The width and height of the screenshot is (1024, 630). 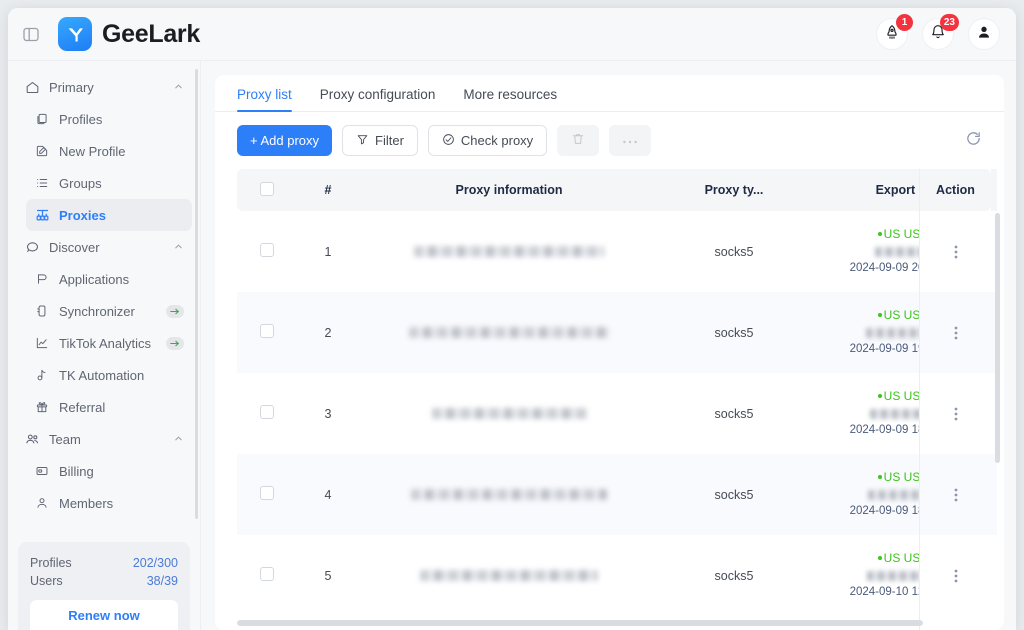 I want to click on account-button, so click(x=984, y=34).